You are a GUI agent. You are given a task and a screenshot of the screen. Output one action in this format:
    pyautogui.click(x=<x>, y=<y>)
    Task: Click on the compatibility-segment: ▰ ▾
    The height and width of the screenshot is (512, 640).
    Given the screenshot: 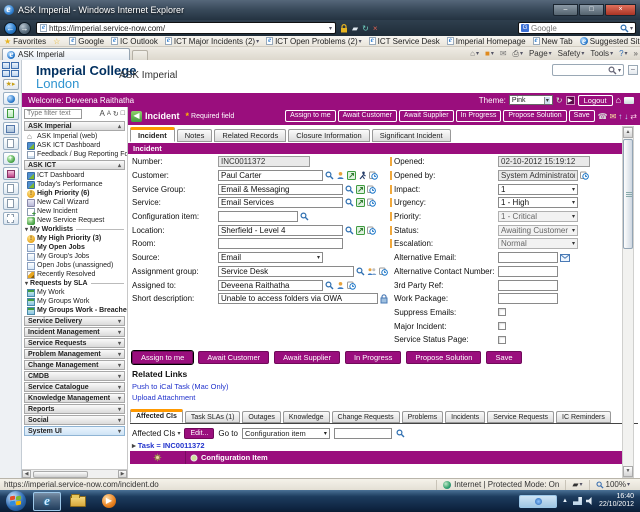 What is the action you would take?
    pyautogui.click(x=576, y=484)
    